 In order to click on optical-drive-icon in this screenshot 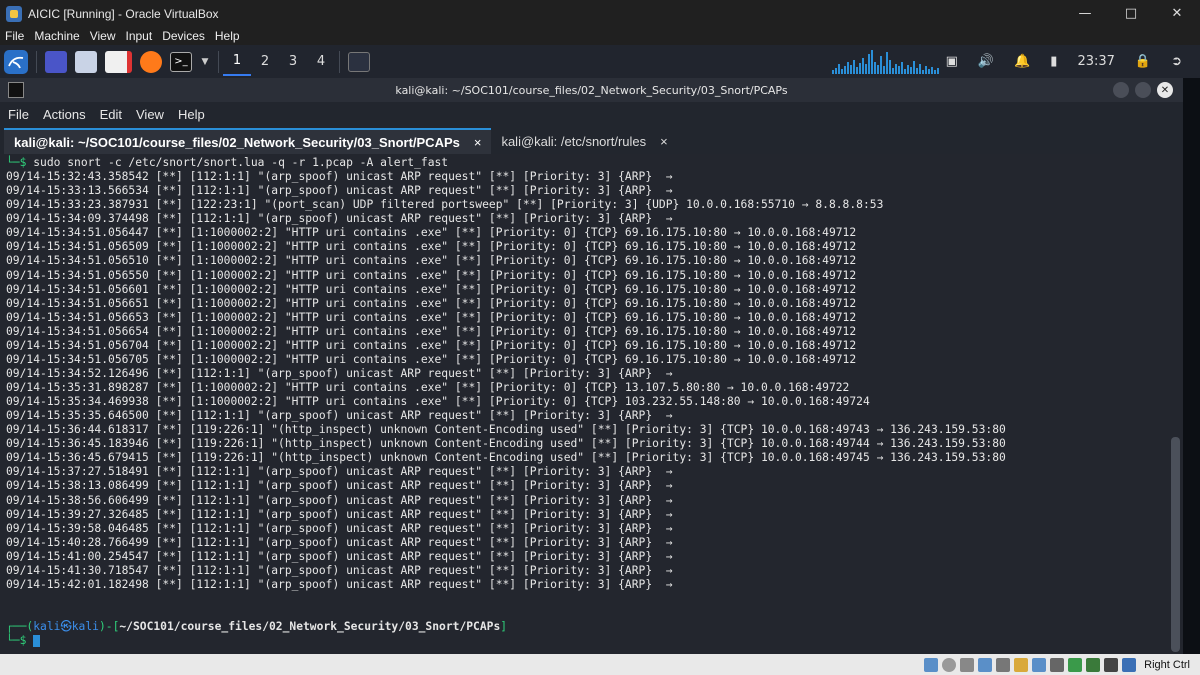, I will do `click(949, 664)`.